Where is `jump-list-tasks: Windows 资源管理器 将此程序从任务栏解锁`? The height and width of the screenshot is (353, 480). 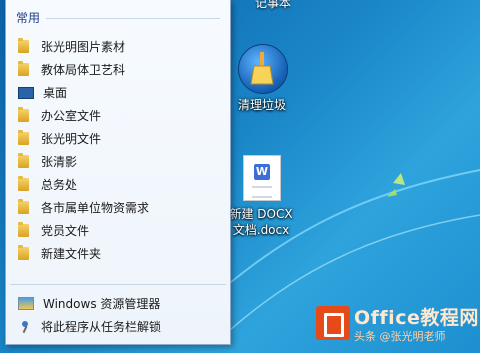
jump-list-tasks: Windows 资源管理器 将此程序从任务栏解锁 is located at coordinates (118, 315).